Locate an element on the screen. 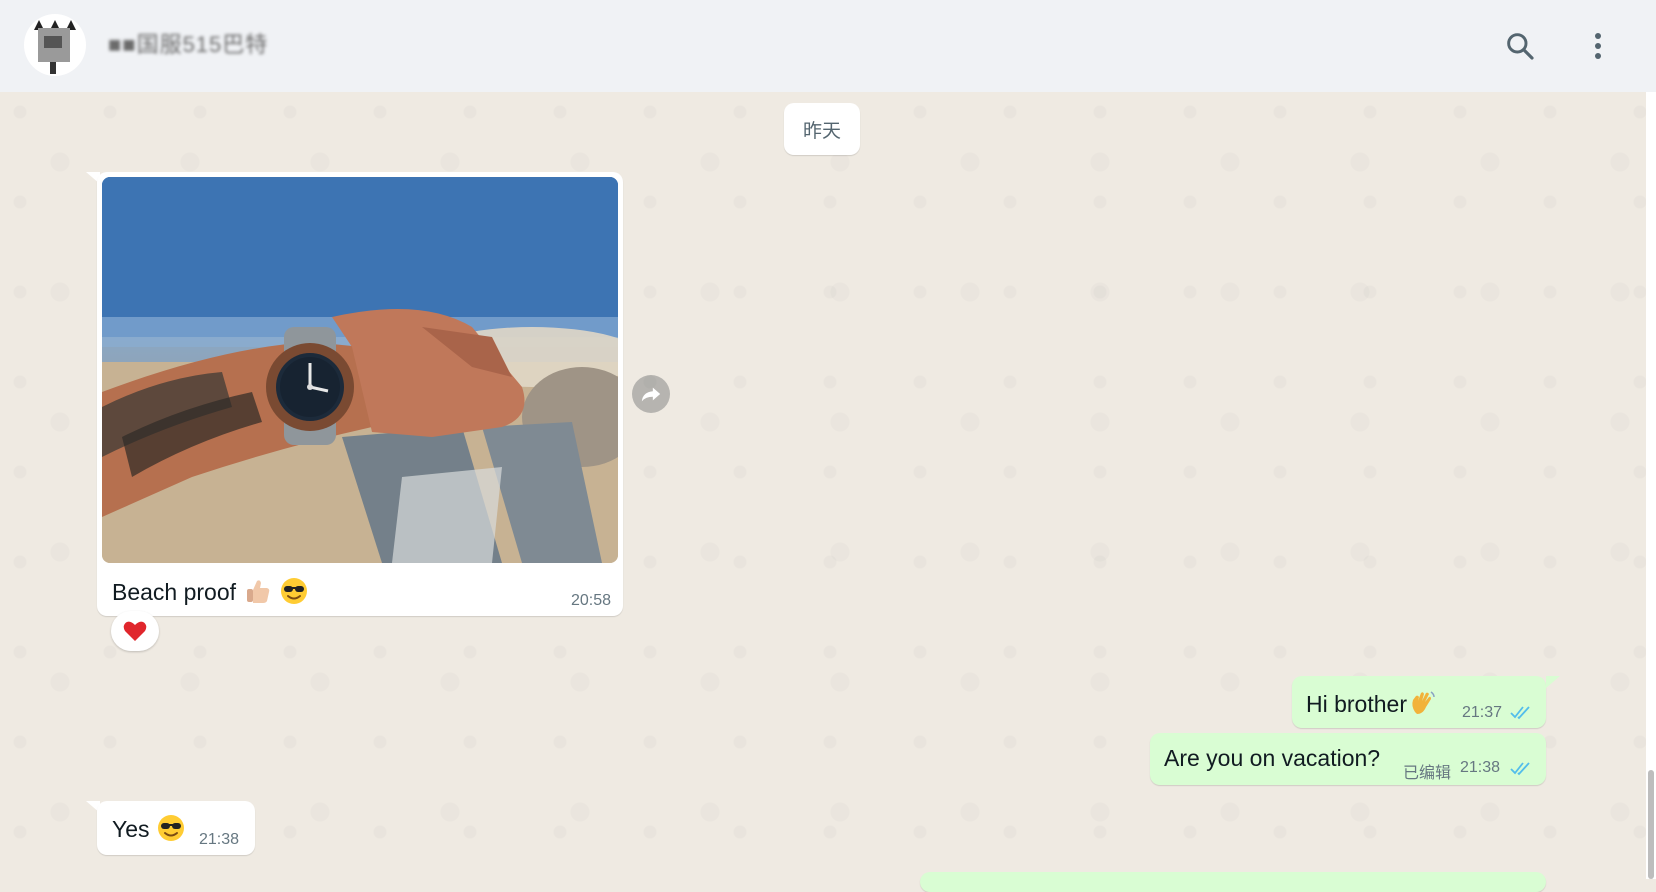 Image resolution: width=1656 pixels, height=892 pixels. message-time: 20:58 is located at coordinates (590, 600).